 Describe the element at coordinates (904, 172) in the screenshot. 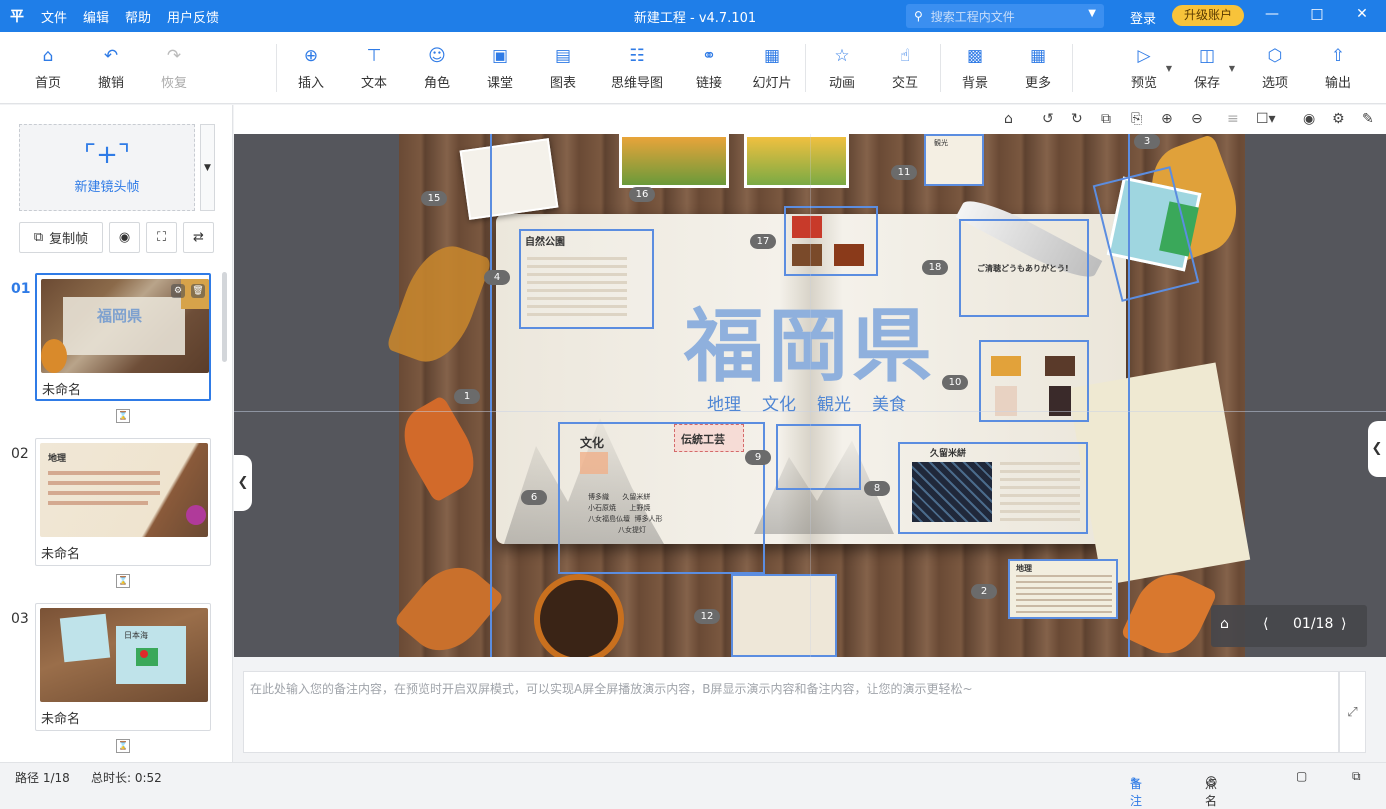

I see `path-marker: 11` at that location.